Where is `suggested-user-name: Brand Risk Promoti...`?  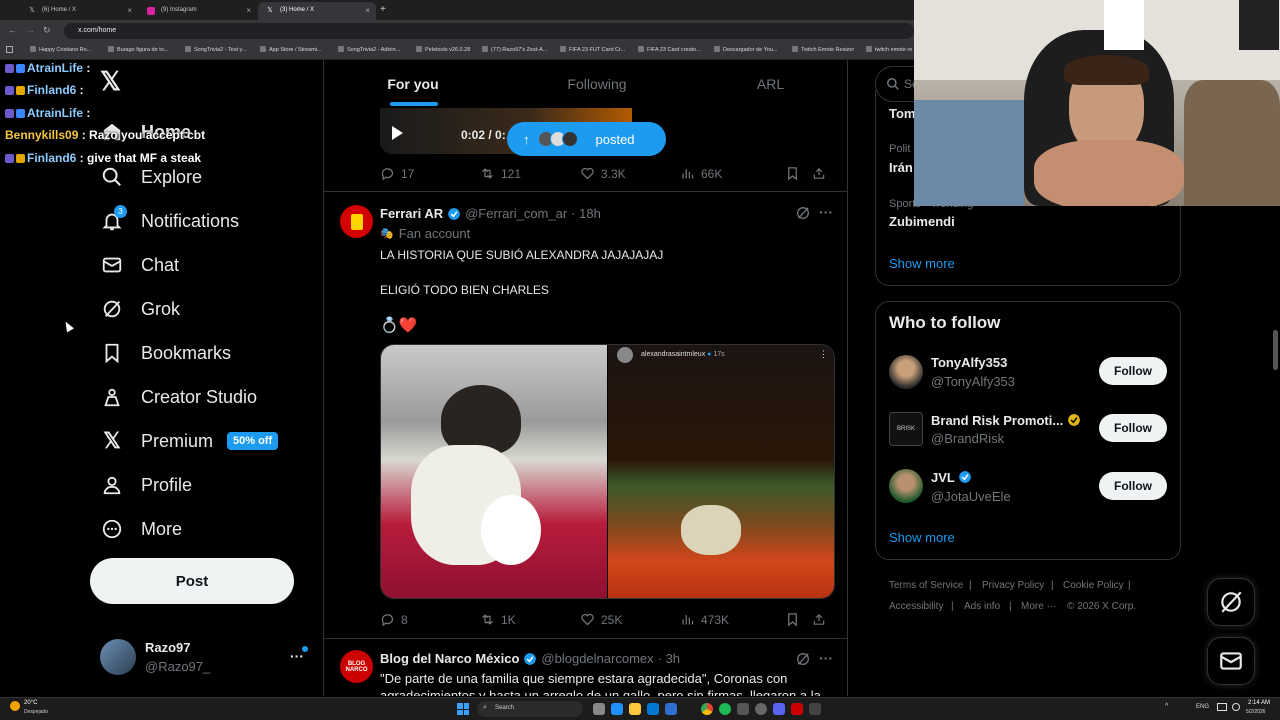 suggested-user-name: Brand Risk Promoti... is located at coordinates (1006, 420).